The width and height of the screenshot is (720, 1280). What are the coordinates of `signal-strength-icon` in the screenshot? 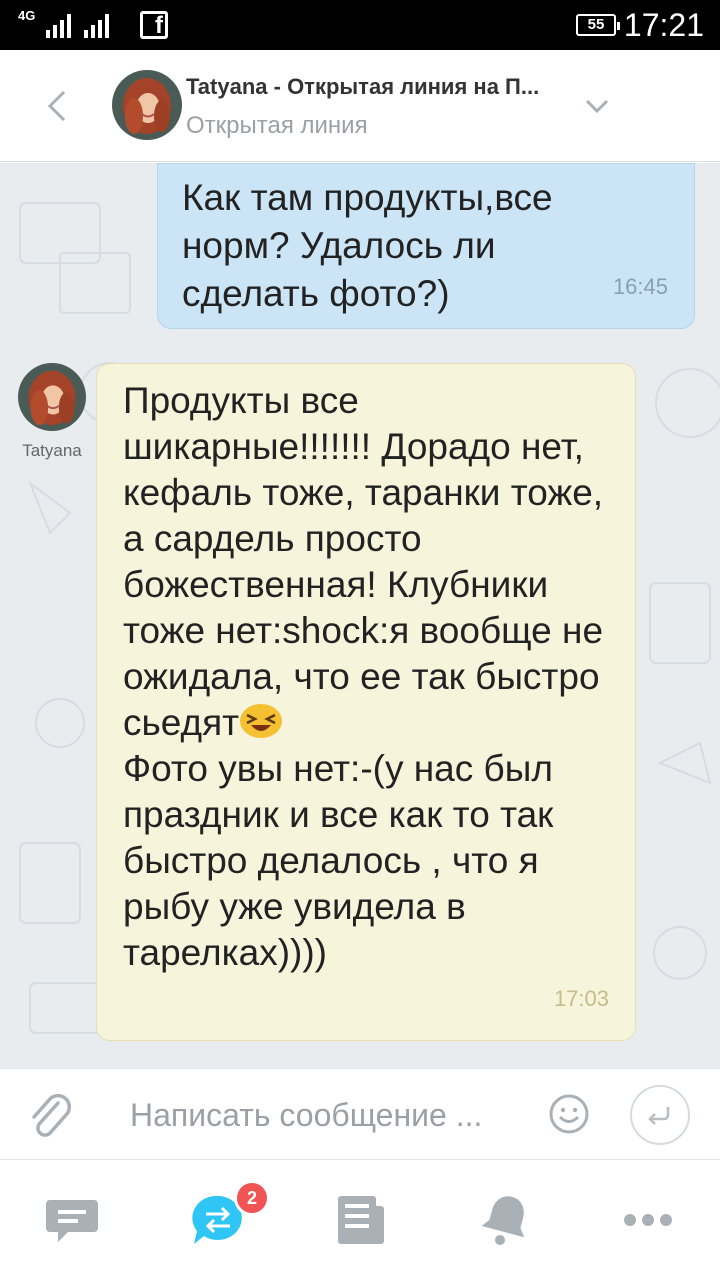 It's located at (58, 25).